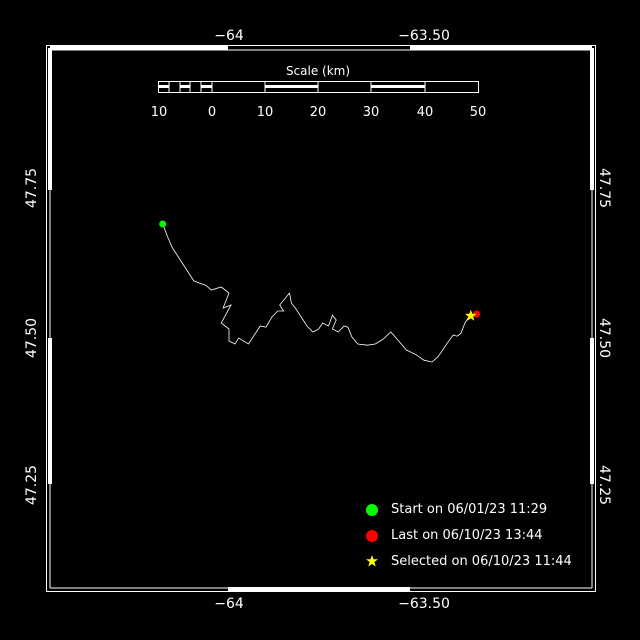 The height and width of the screenshot is (640, 640). What do you see at coordinates (604, 485) in the screenshot?
I see `right-lat-label-3: 47.25` at bounding box center [604, 485].